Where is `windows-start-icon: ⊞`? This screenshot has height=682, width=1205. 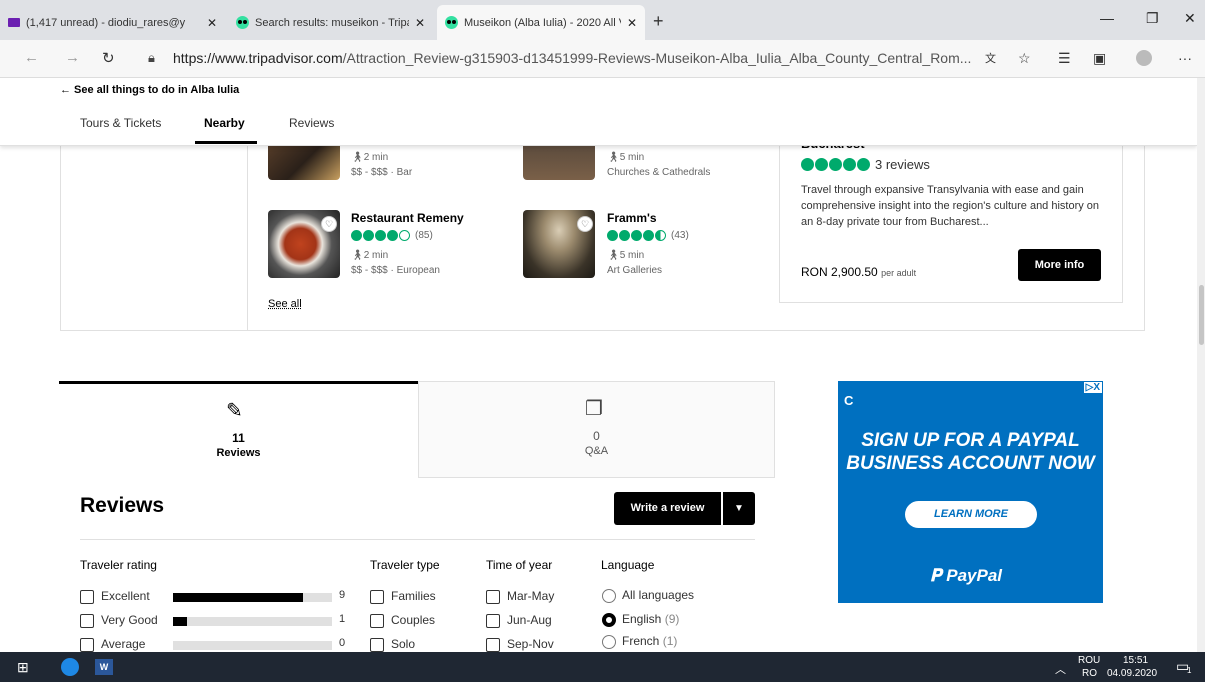
windows-start-icon: ⊞ is located at coordinates (23, 667).